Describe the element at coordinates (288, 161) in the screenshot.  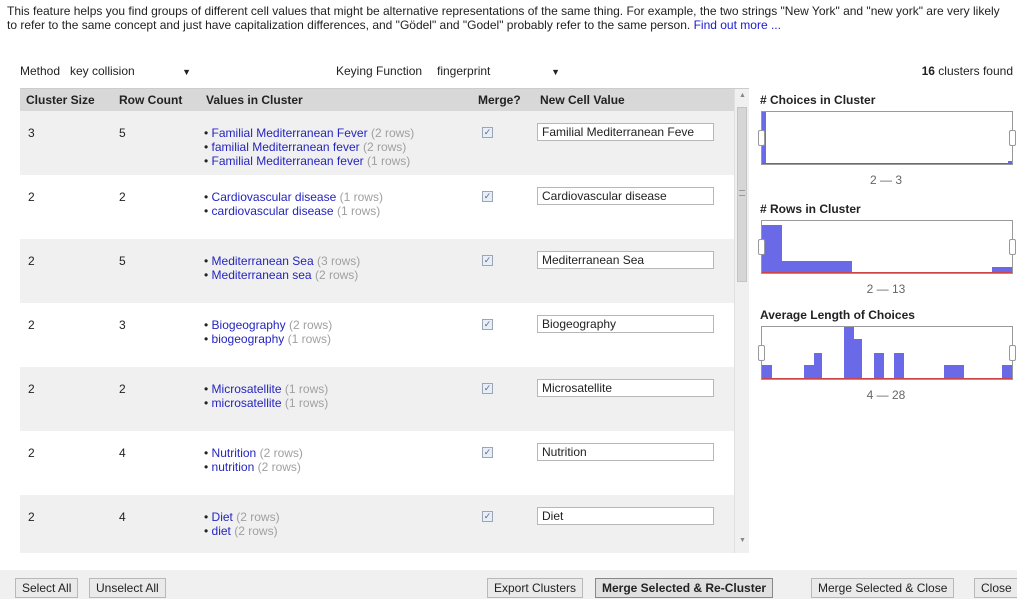
I see `cluster-value-link: Familial Mediterranean fever` at that location.